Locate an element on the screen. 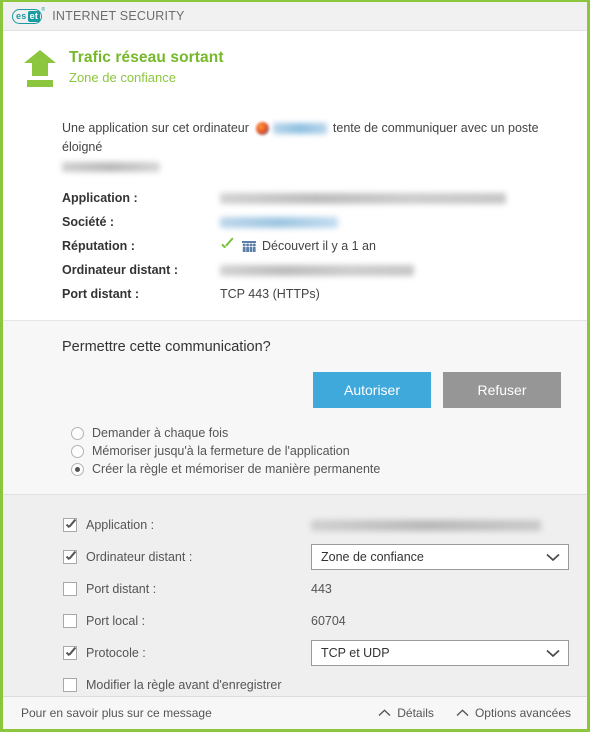 The image size is (590, 732). decision-button-row: Autoriser Refuser is located at coordinates (314, 390).